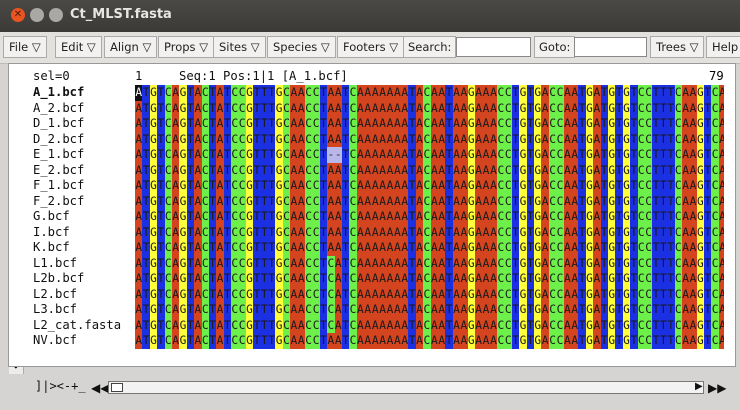 The image size is (740, 410). What do you see at coordinates (301, 47) in the screenshot?
I see `species-menu: Species ▽` at bounding box center [301, 47].